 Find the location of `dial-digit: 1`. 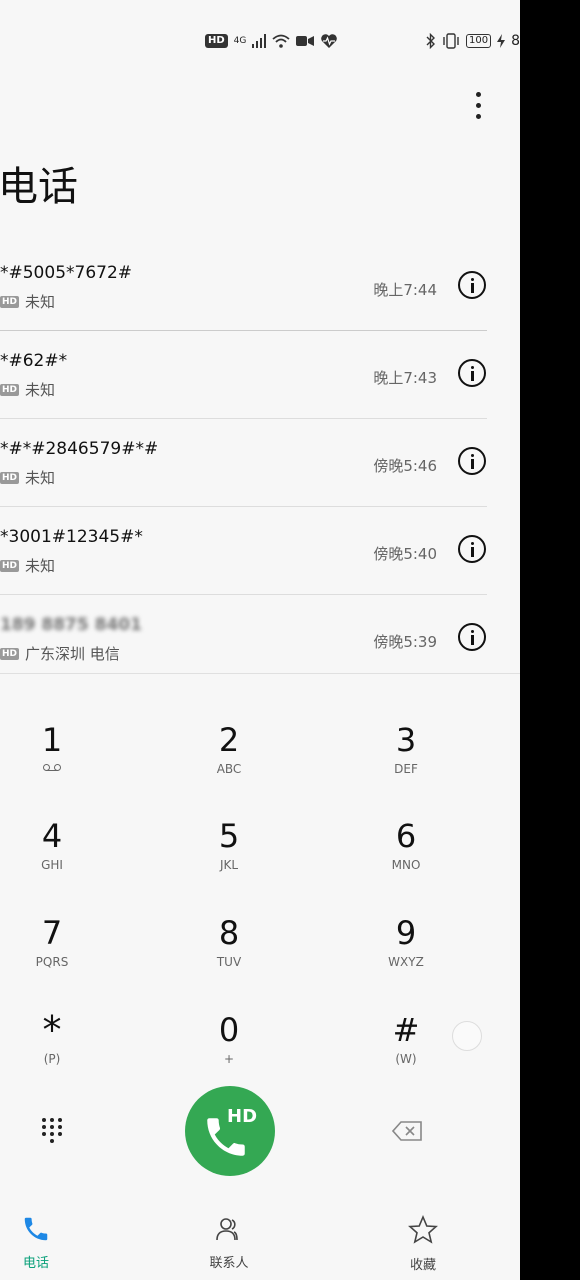

dial-digit: 1 is located at coordinates (52, 740).